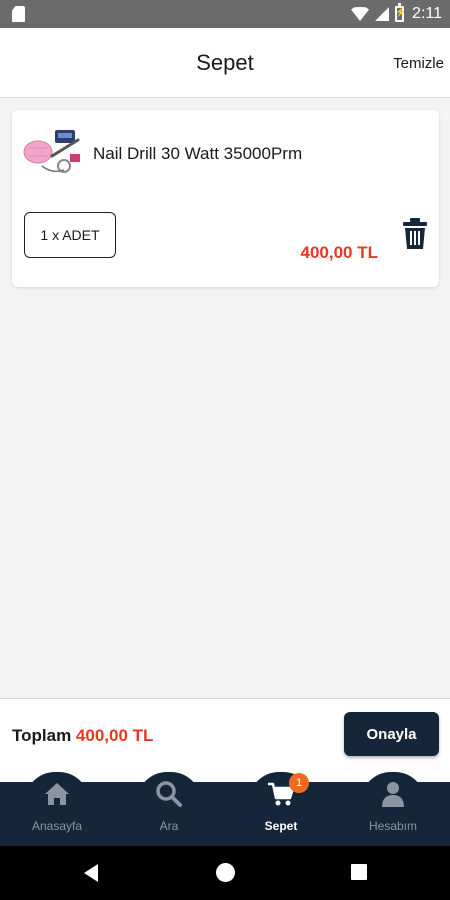  I want to click on sd-card-icon, so click(18, 14).